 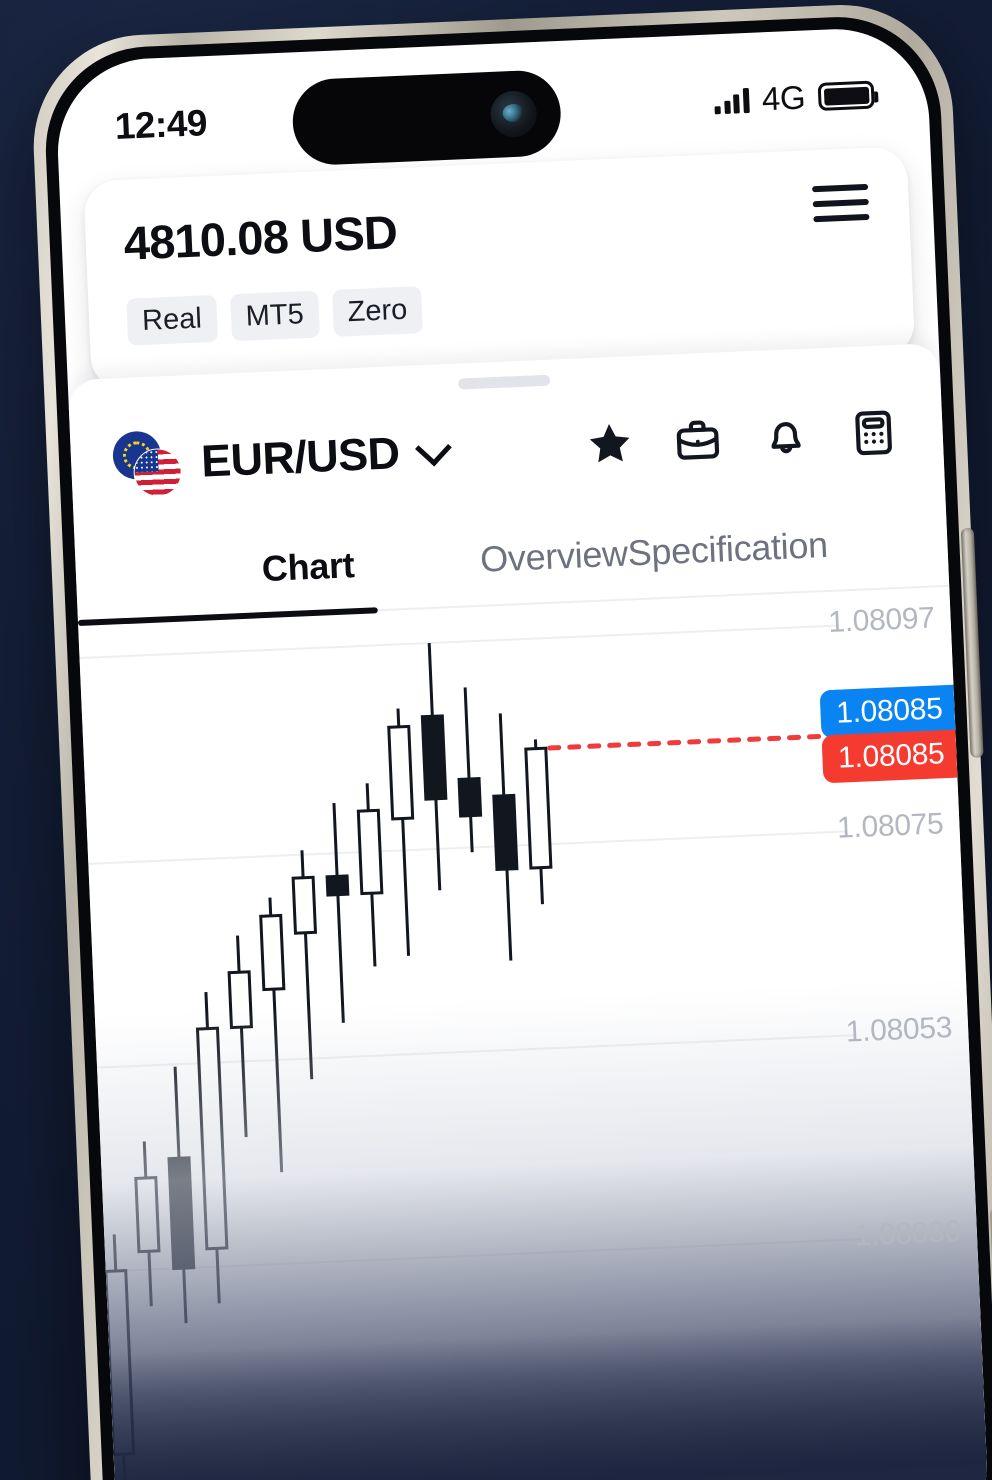 What do you see at coordinates (554, 571) in the screenshot?
I see `tab-overview: Overview` at bounding box center [554, 571].